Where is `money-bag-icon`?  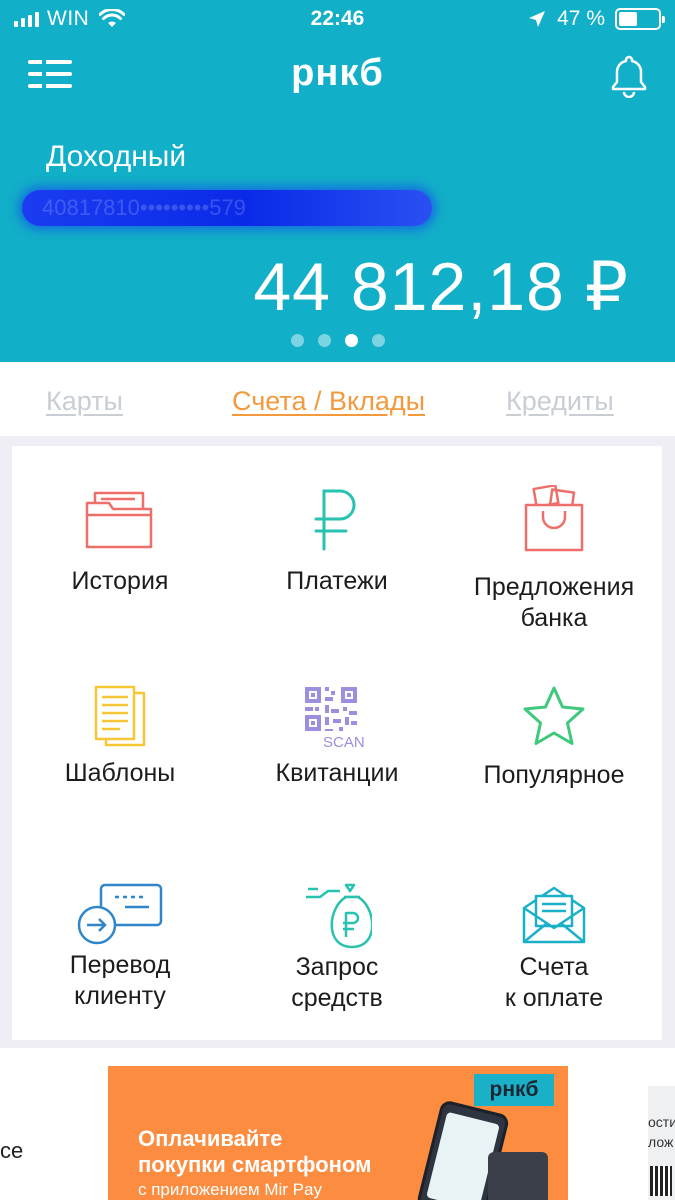 money-bag-icon is located at coordinates (337, 915).